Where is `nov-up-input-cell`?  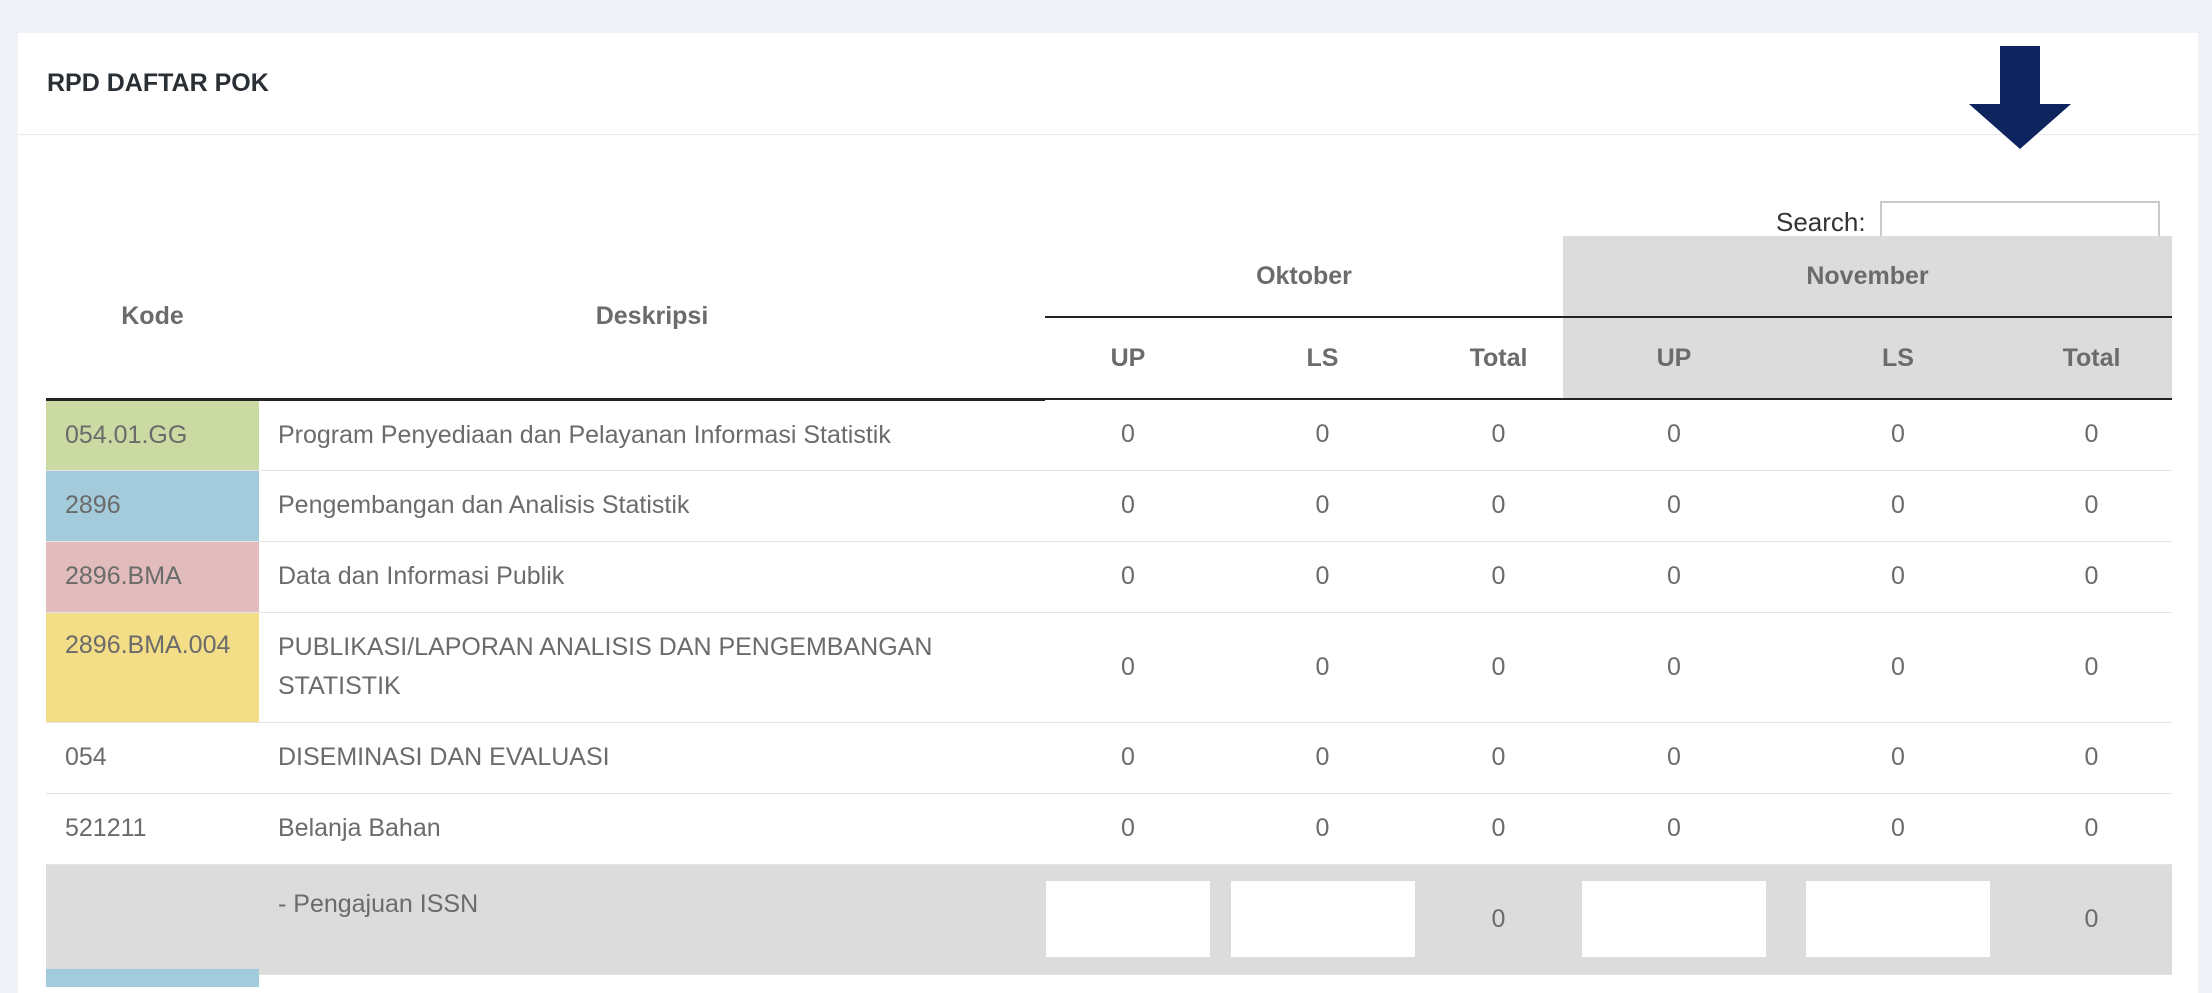
nov-up-input-cell is located at coordinates (1674, 919).